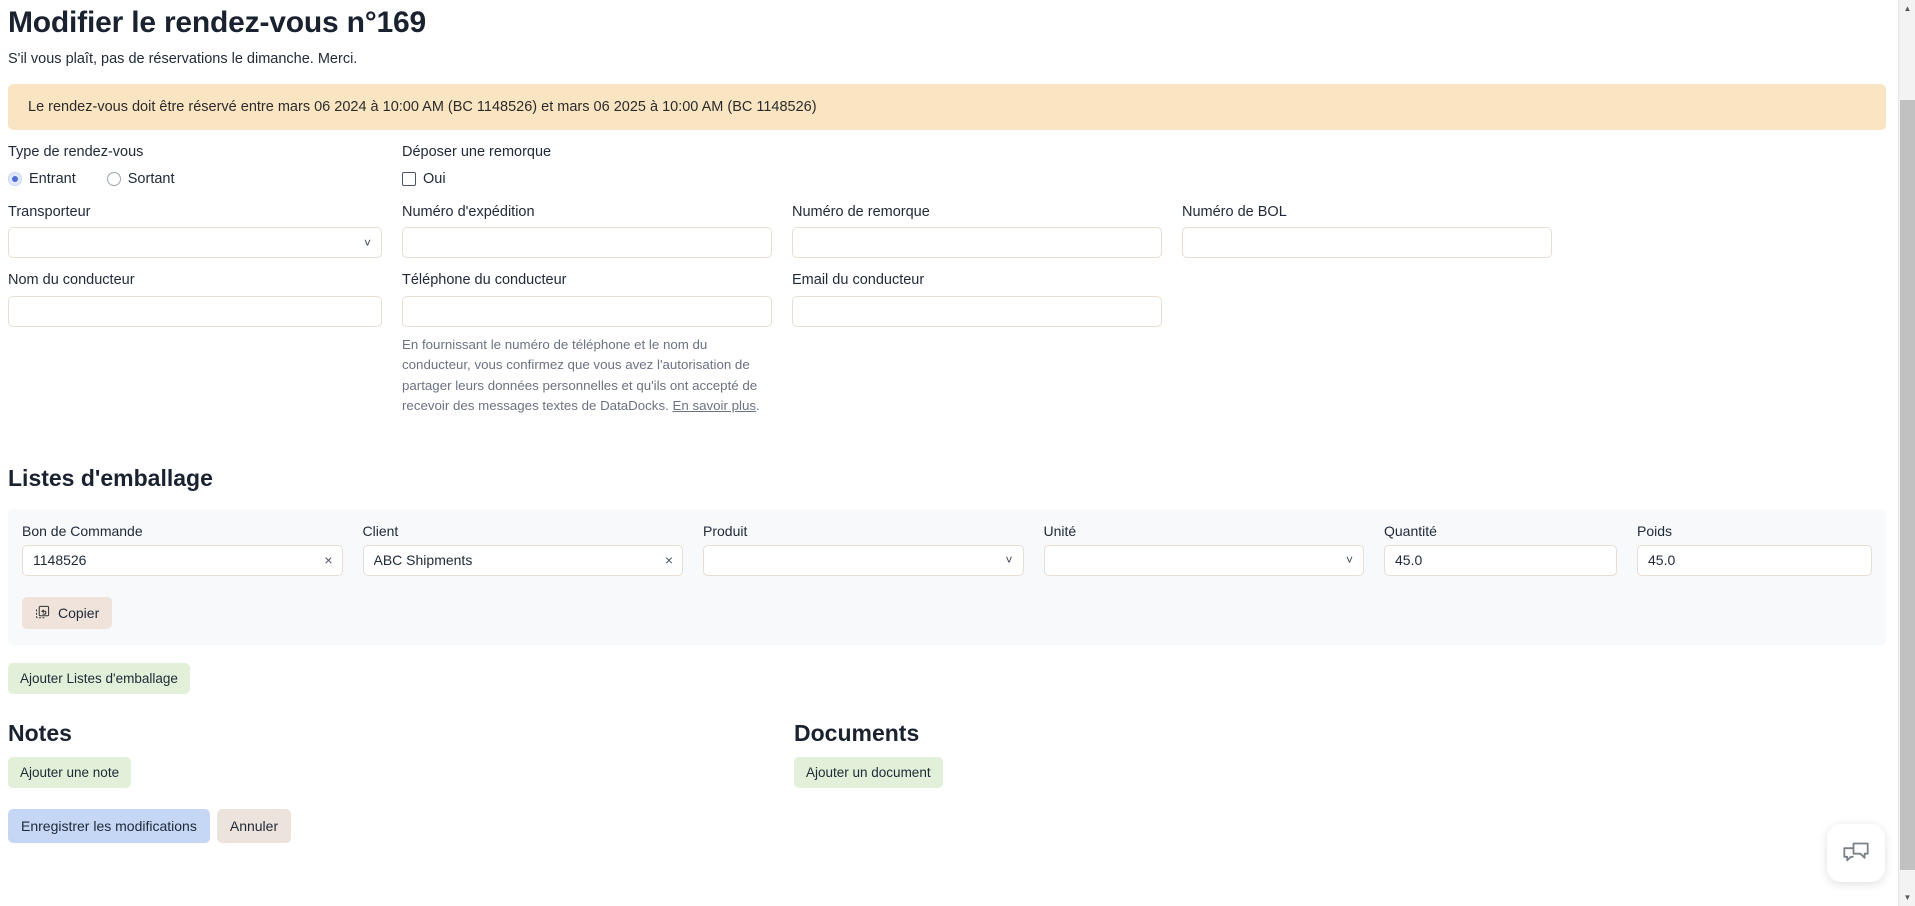  What do you see at coordinates (42, 612) in the screenshot?
I see `copy-icon` at bounding box center [42, 612].